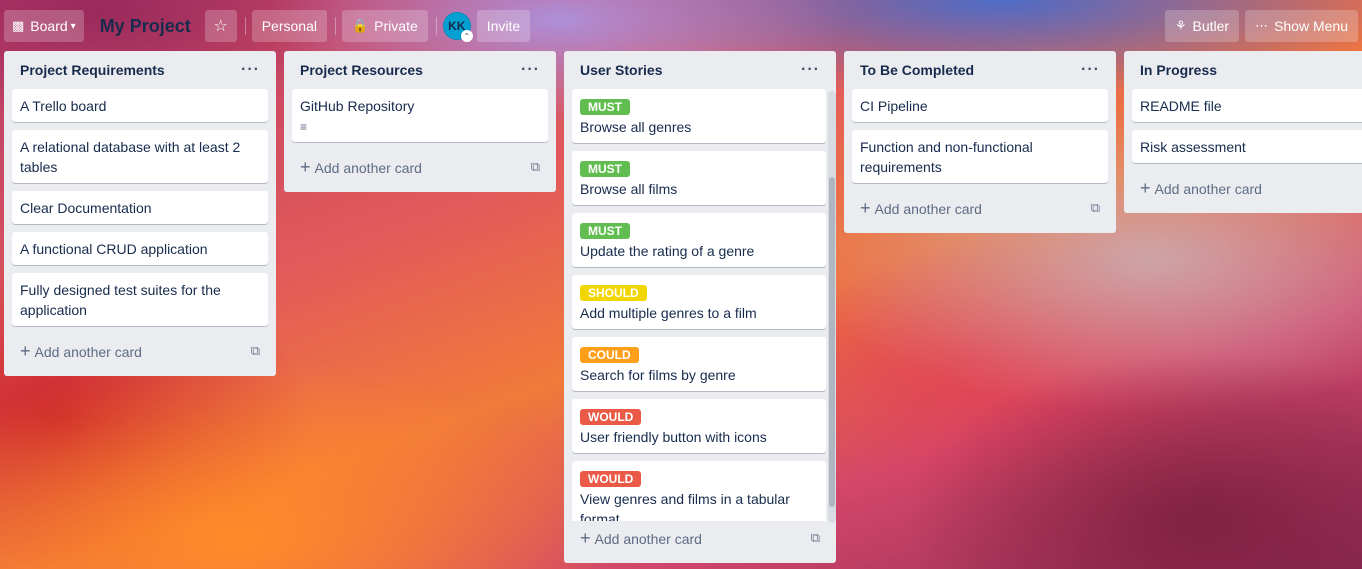 The image size is (1362, 569). I want to click on lock-icon: 🔒, so click(360, 25).